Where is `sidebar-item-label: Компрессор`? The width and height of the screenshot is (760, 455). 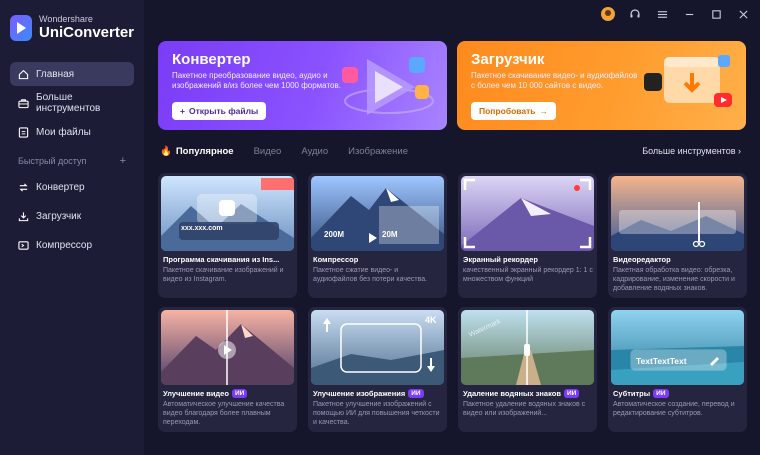
sidebar-item-label: Компрессор is located at coordinates (64, 245).